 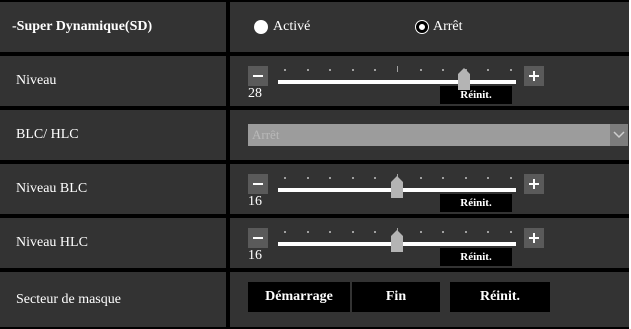 I want to click on niveau-label: Niveau, so click(x=113, y=81).